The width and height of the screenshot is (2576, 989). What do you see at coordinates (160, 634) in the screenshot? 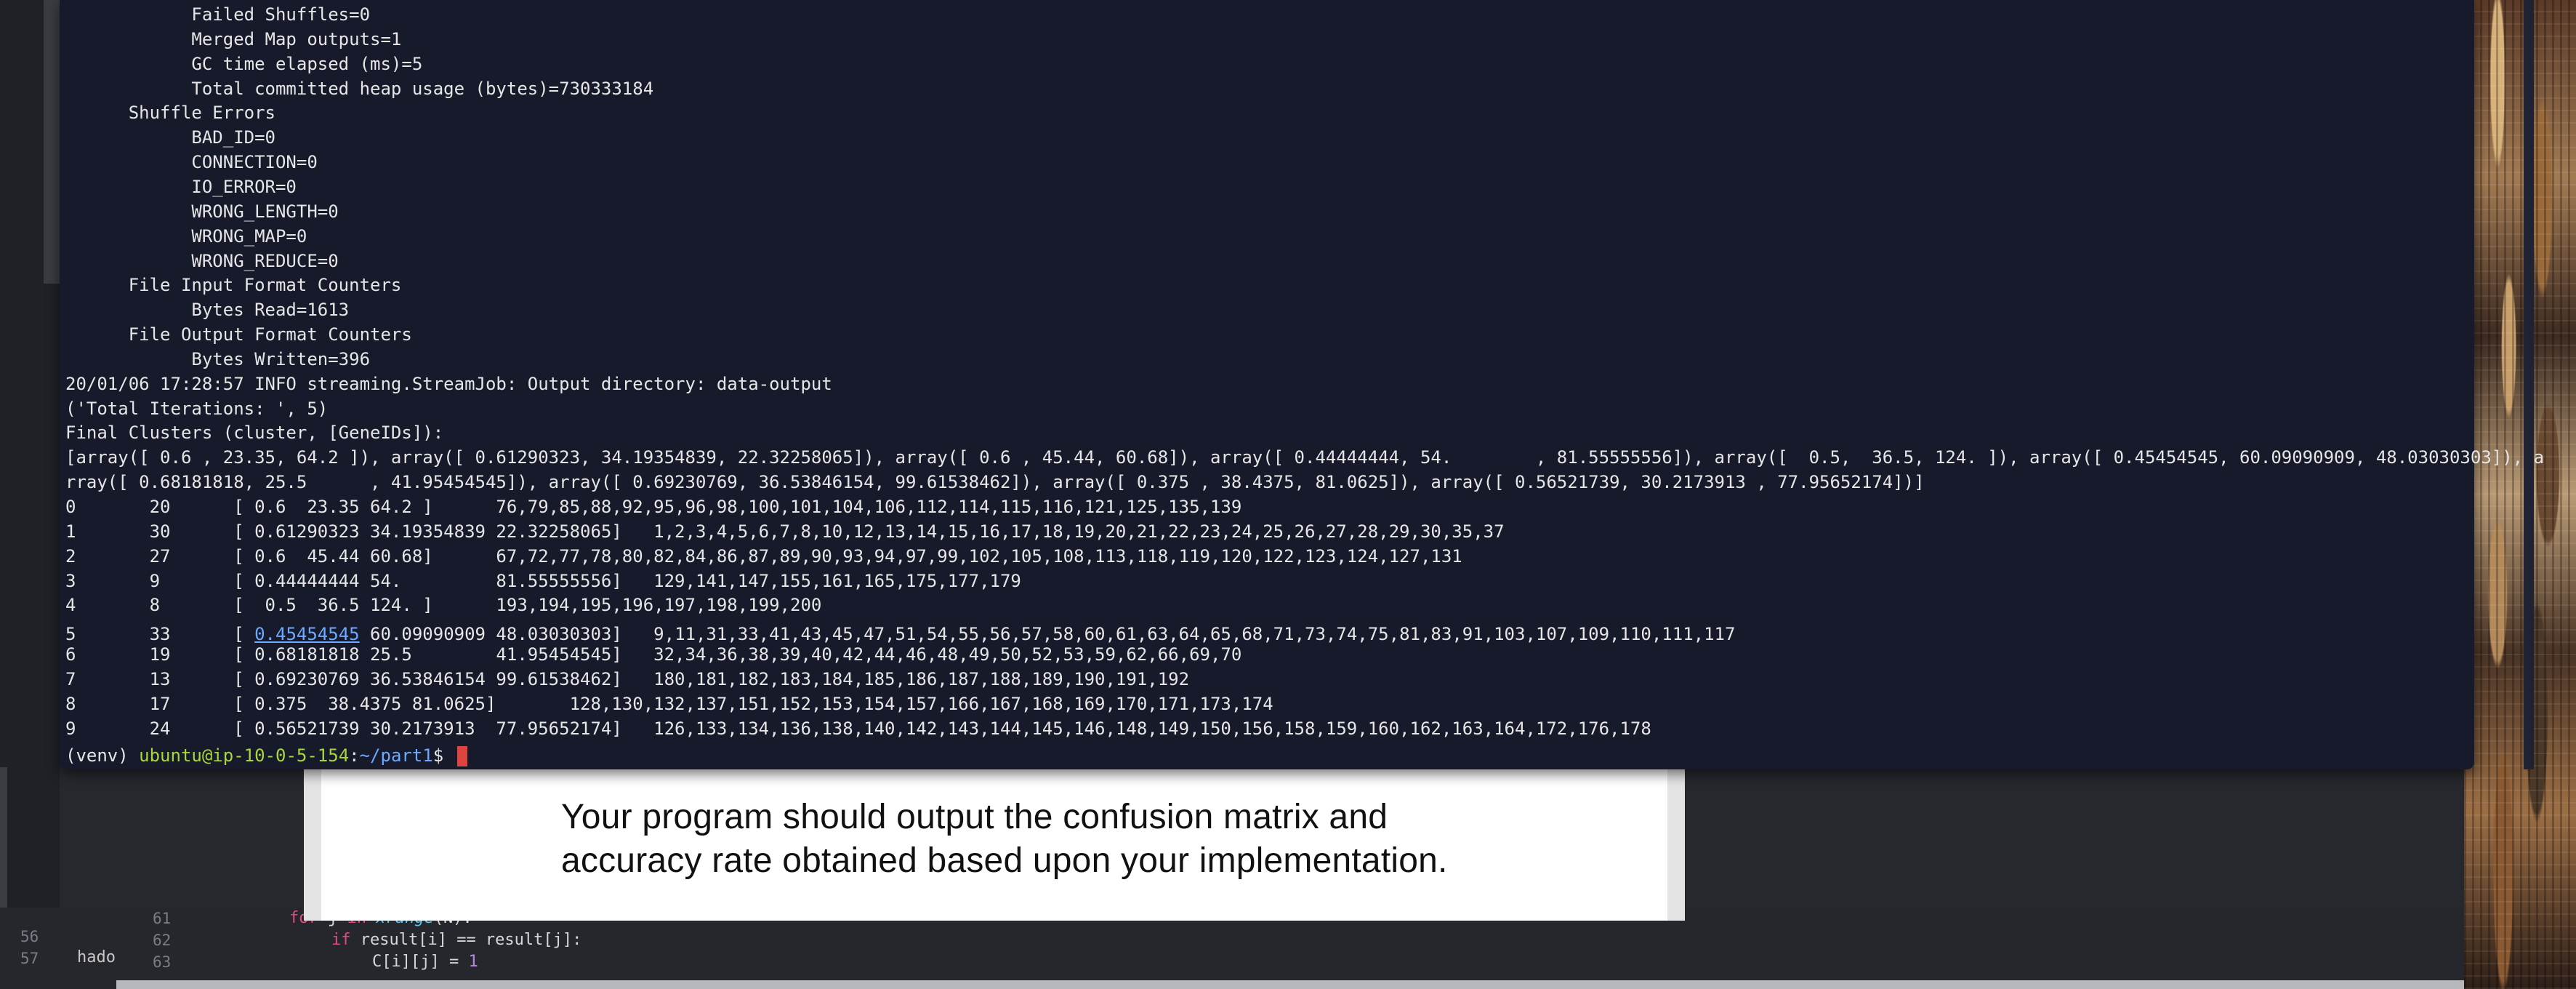
I see `terminal-text: 5 33 [` at bounding box center [160, 634].